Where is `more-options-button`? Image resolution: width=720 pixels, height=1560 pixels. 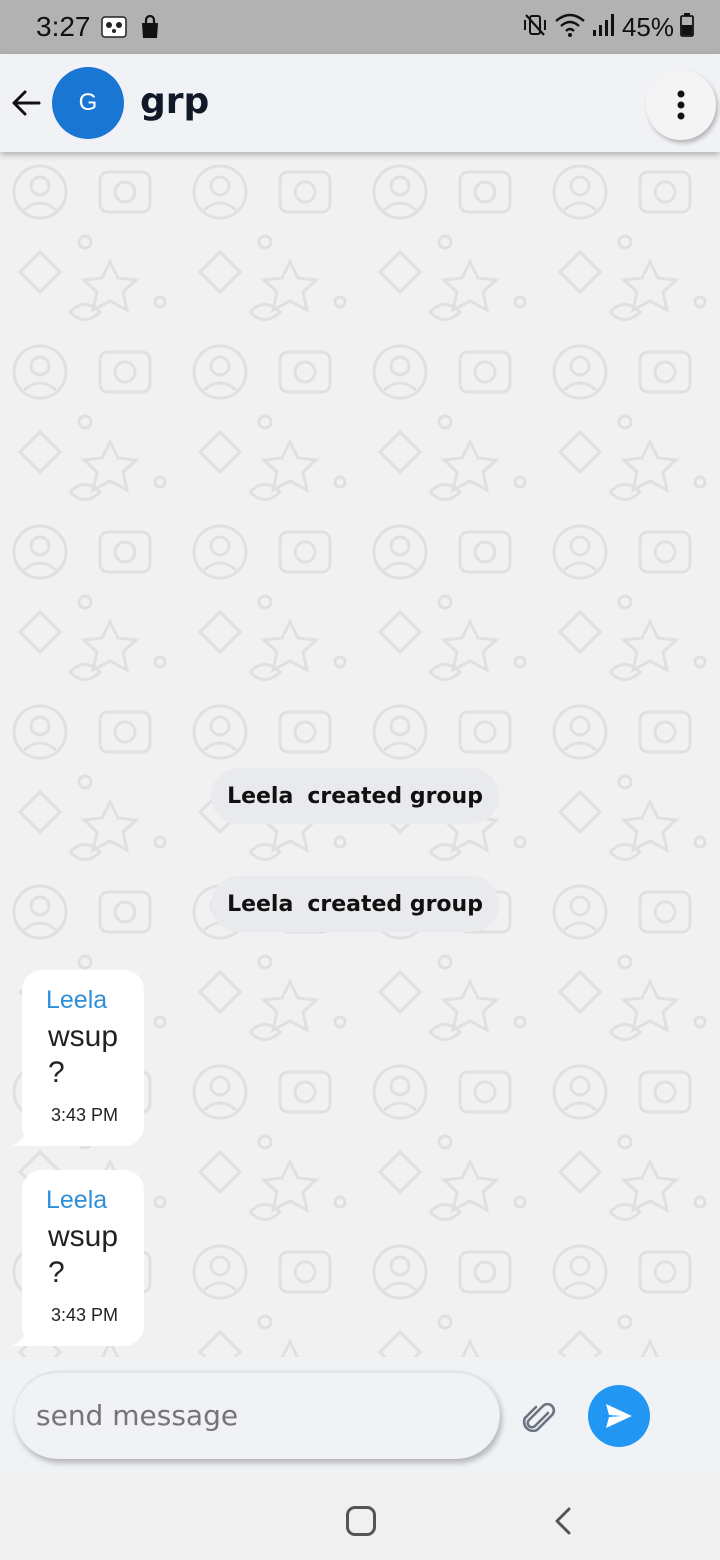
more-options-button is located at coordinates (681, 105).